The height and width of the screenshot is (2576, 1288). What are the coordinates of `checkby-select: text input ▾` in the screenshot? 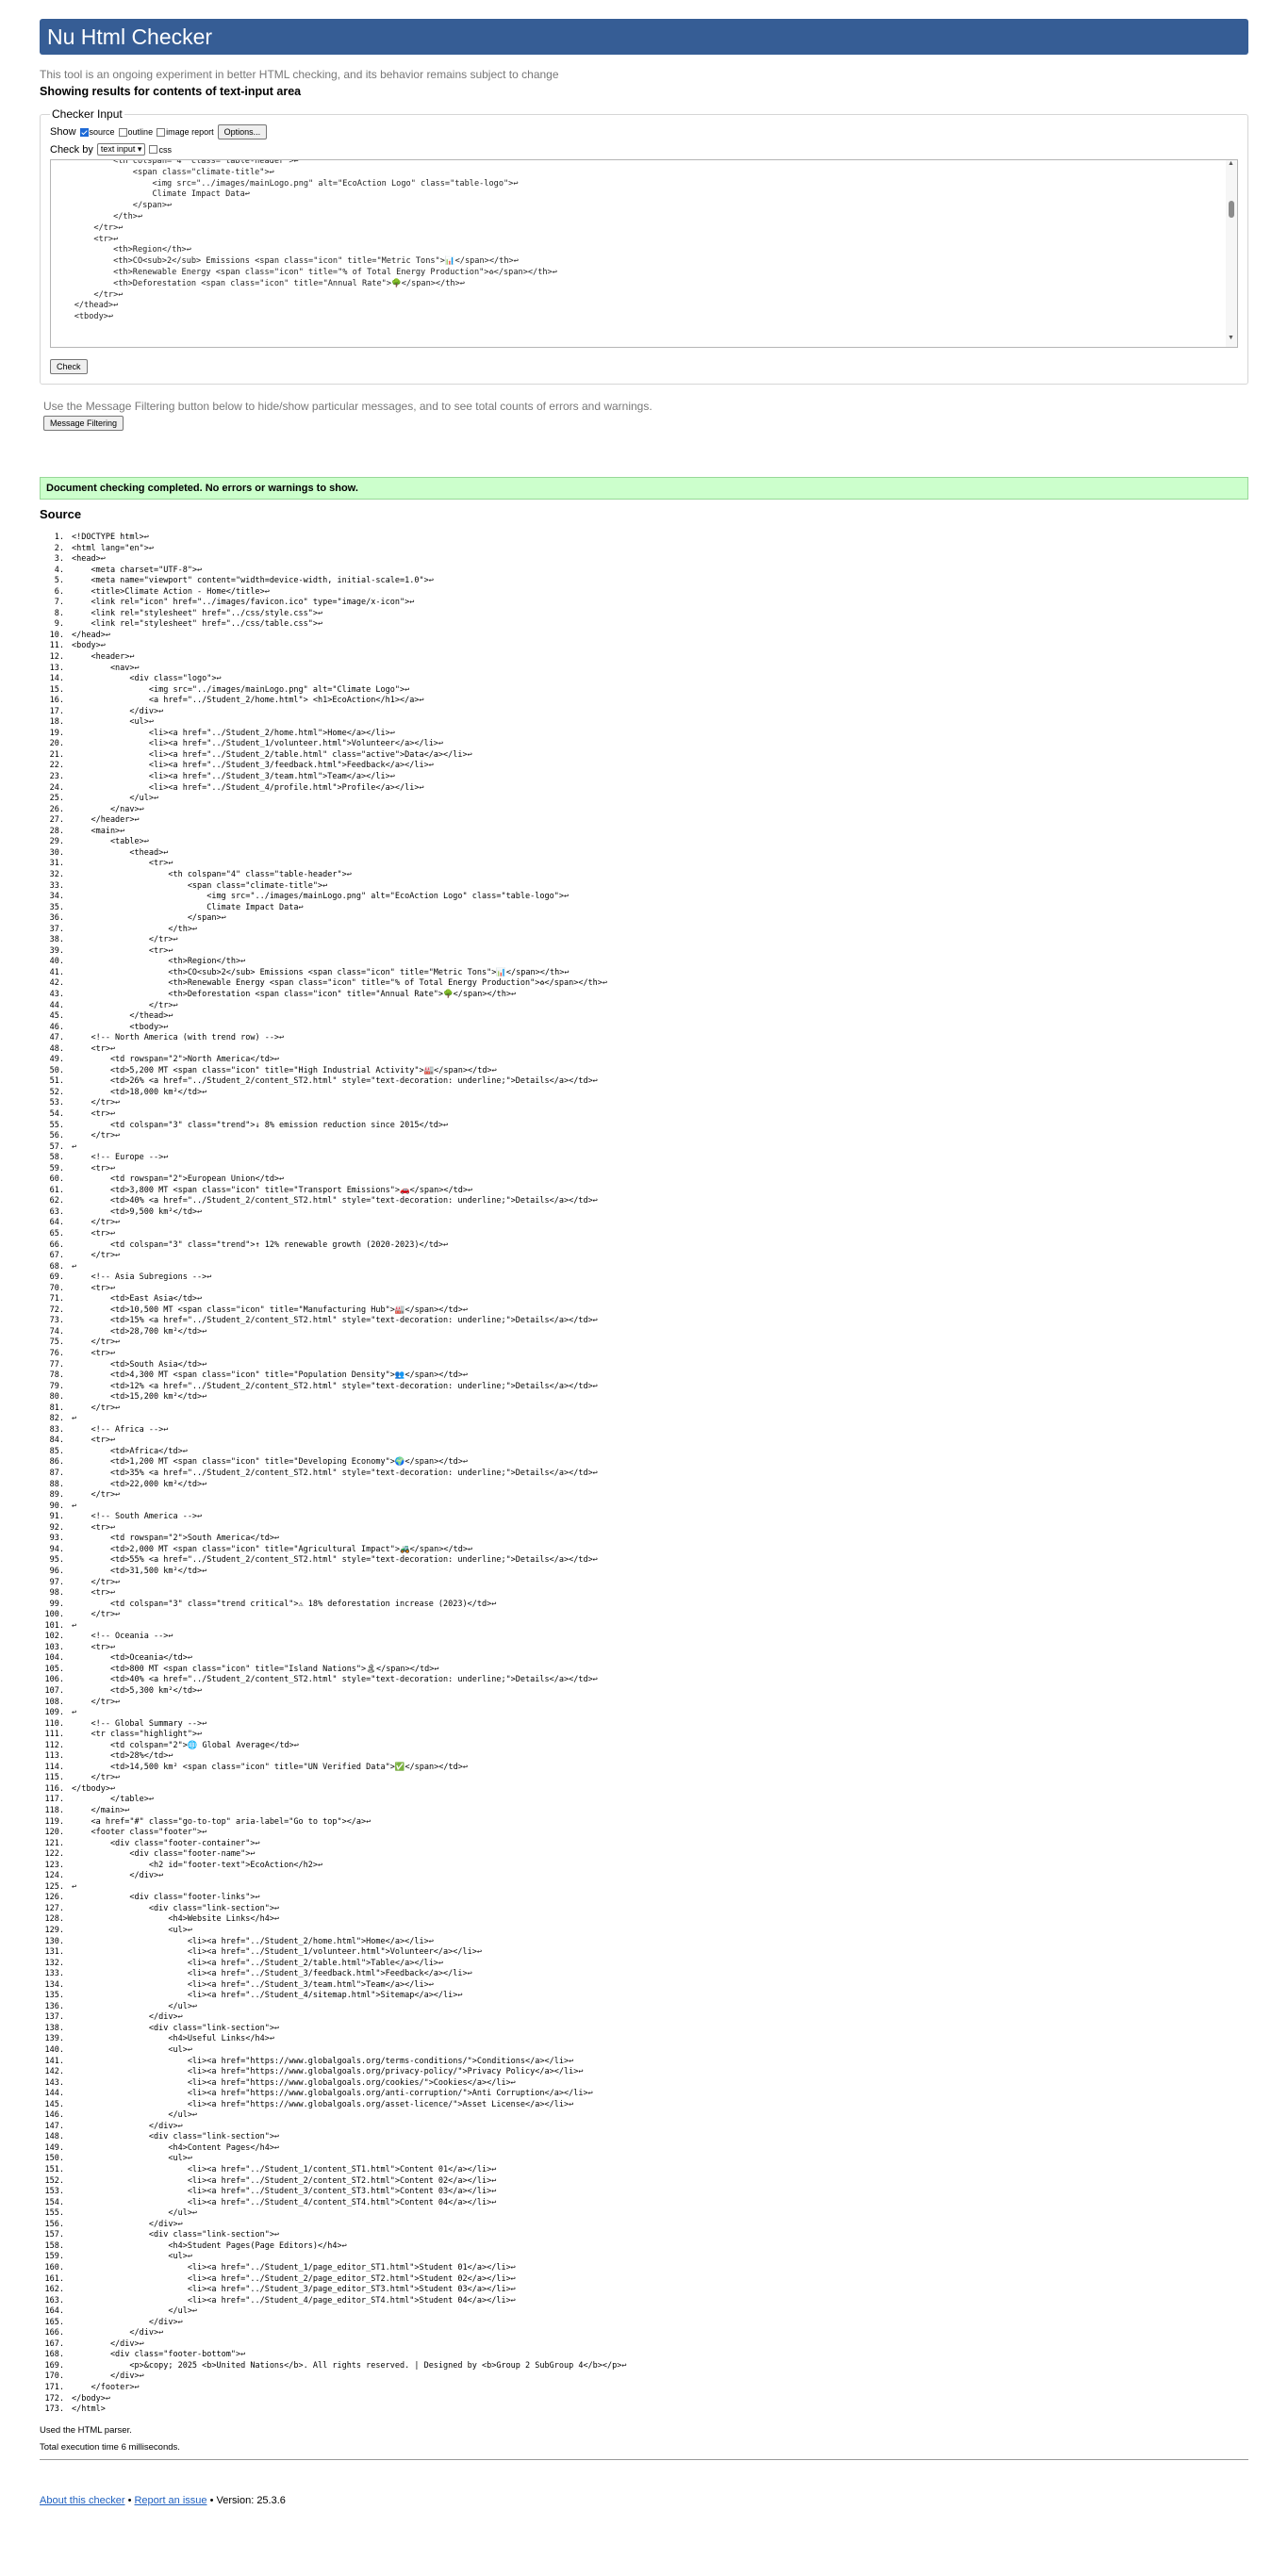 It's located at (121, 149).